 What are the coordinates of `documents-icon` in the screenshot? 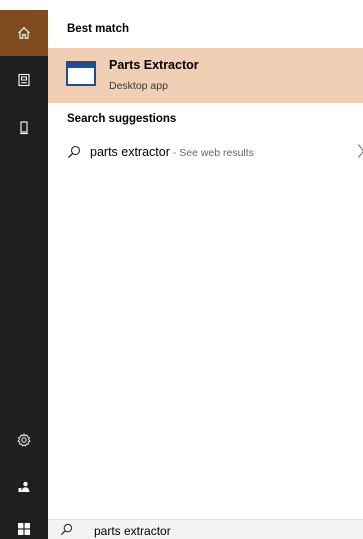 It's located at (24, 80).